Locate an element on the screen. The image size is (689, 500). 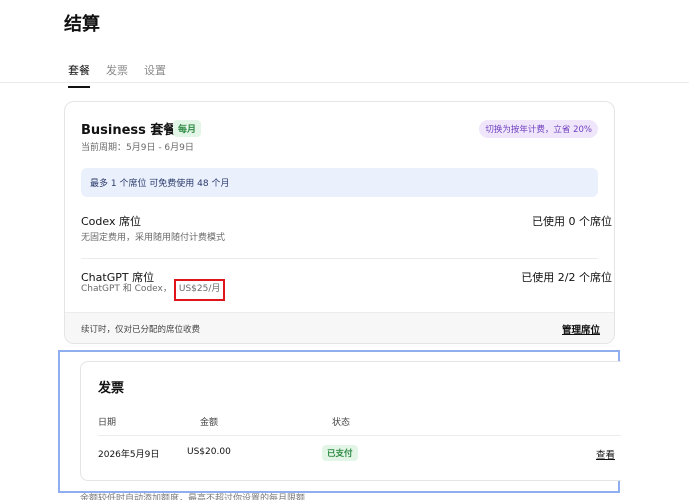
auto-topup-note: 余额较低时自动添加额度，最高不超过你设置的每月限额 is located at coordinates (193, 497).